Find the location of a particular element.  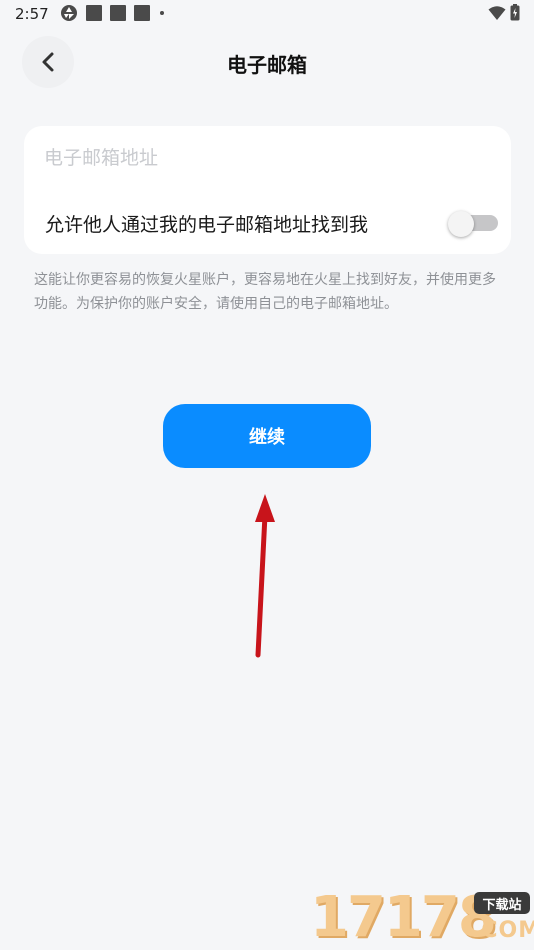

discoverable-toggle is located at coordinates (473, 224).